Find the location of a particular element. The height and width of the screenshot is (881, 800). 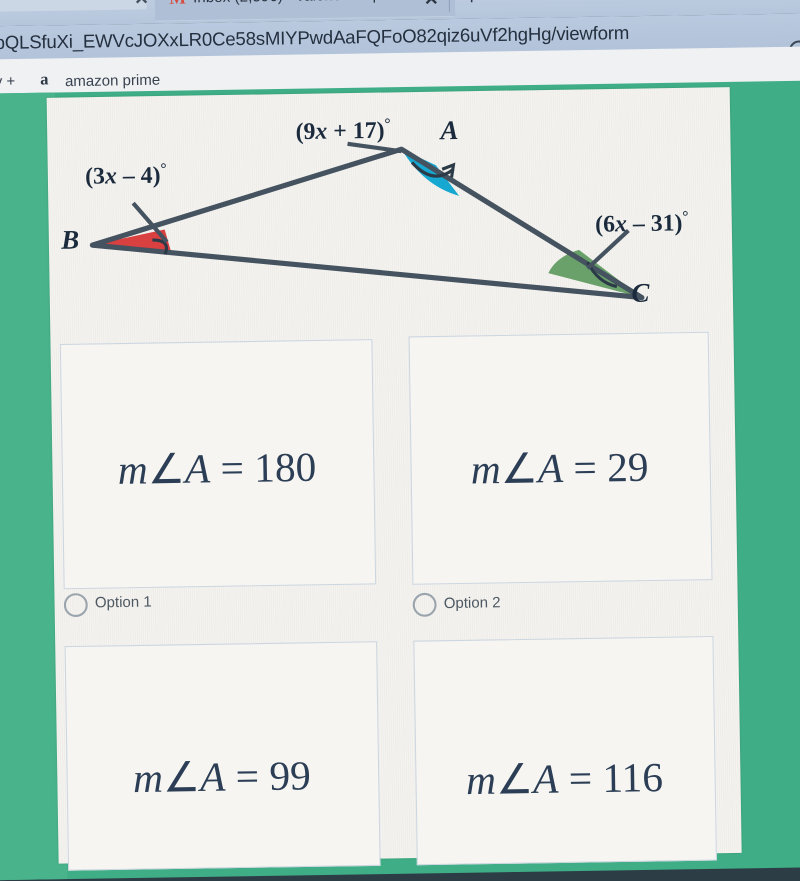

vertex-label-b: B is located at coordinates (70, 239).